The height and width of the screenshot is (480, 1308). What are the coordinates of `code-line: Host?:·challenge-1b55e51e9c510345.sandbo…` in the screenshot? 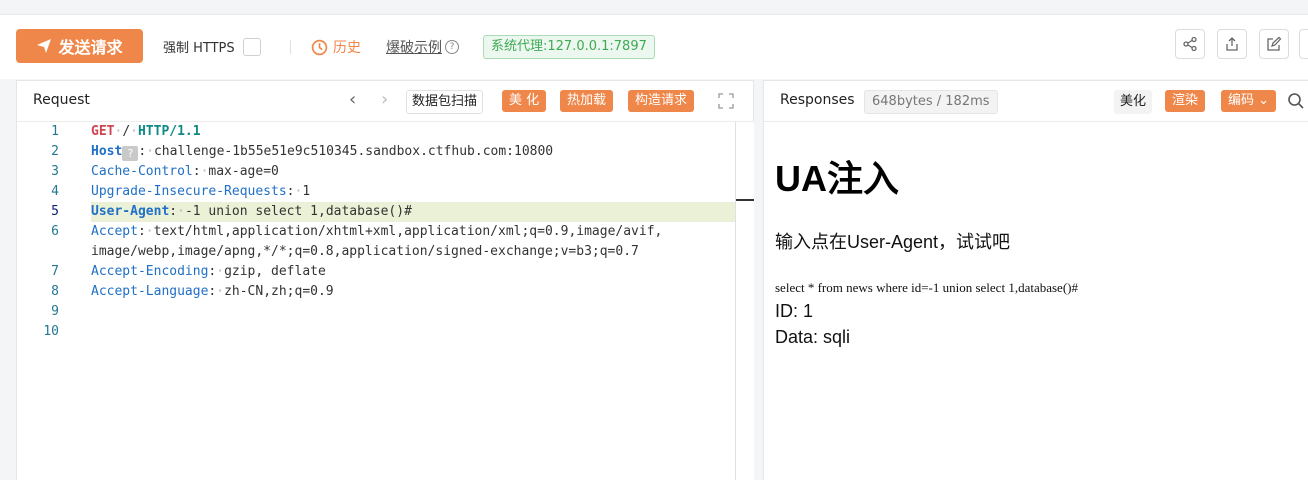 It's located at (322, 152).